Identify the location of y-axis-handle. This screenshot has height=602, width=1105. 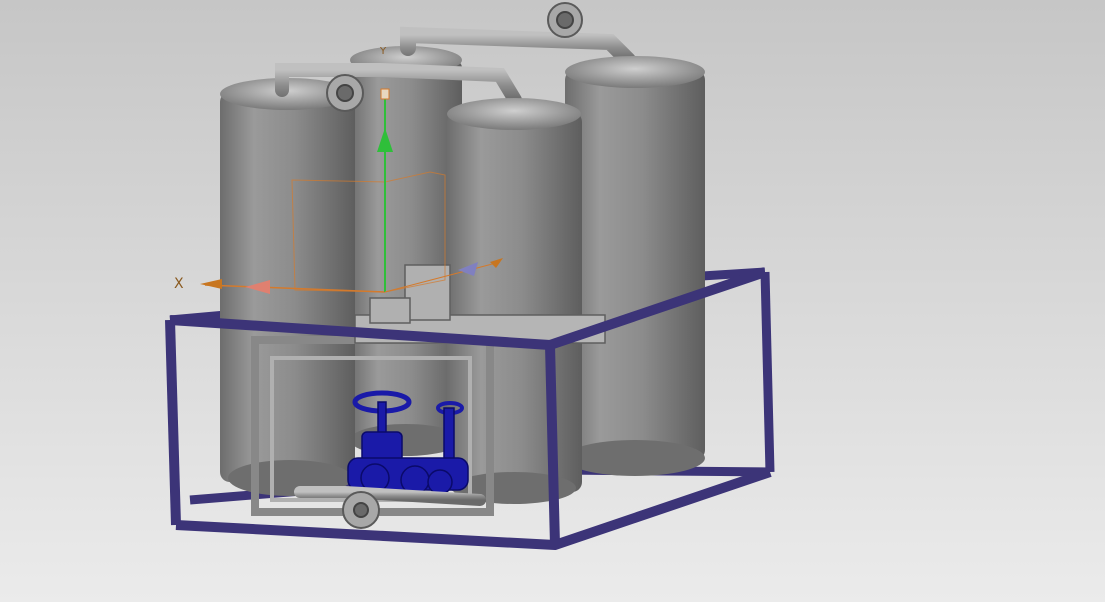
(385, 94).